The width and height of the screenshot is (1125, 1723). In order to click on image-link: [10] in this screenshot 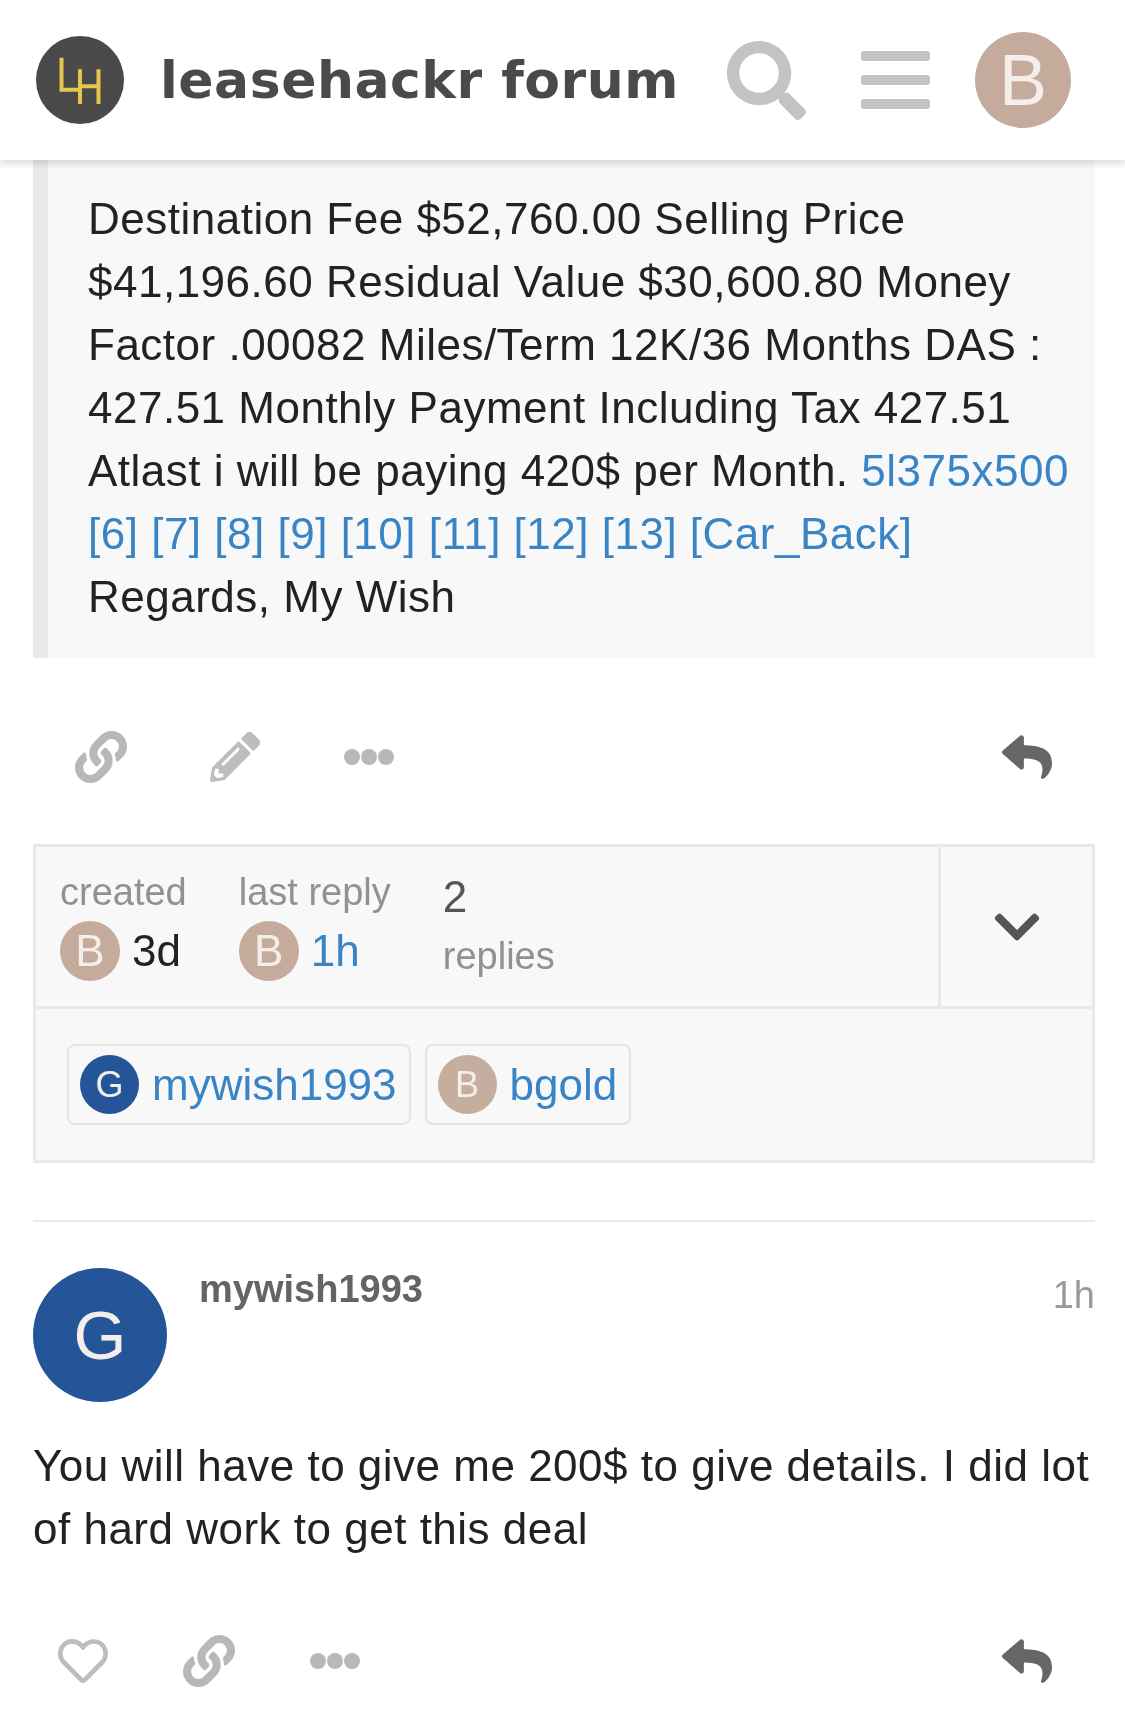, I will do `click(378, 533)`.